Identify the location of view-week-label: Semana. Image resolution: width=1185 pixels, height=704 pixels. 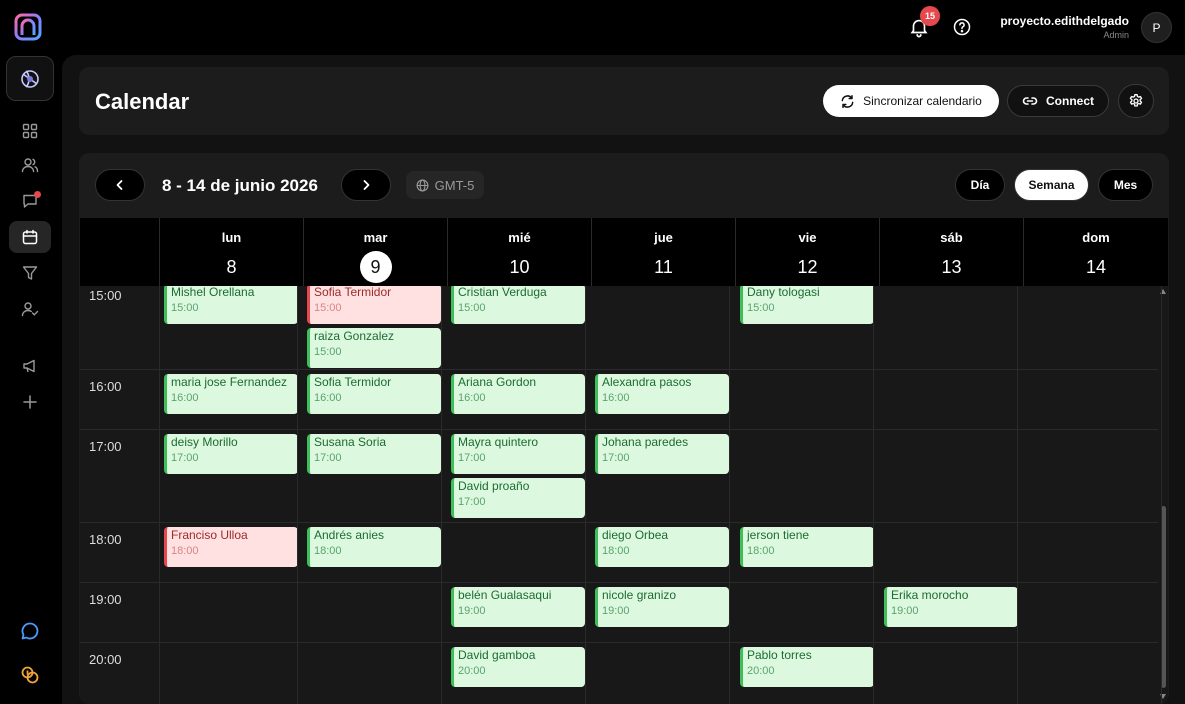
(1051, 185).